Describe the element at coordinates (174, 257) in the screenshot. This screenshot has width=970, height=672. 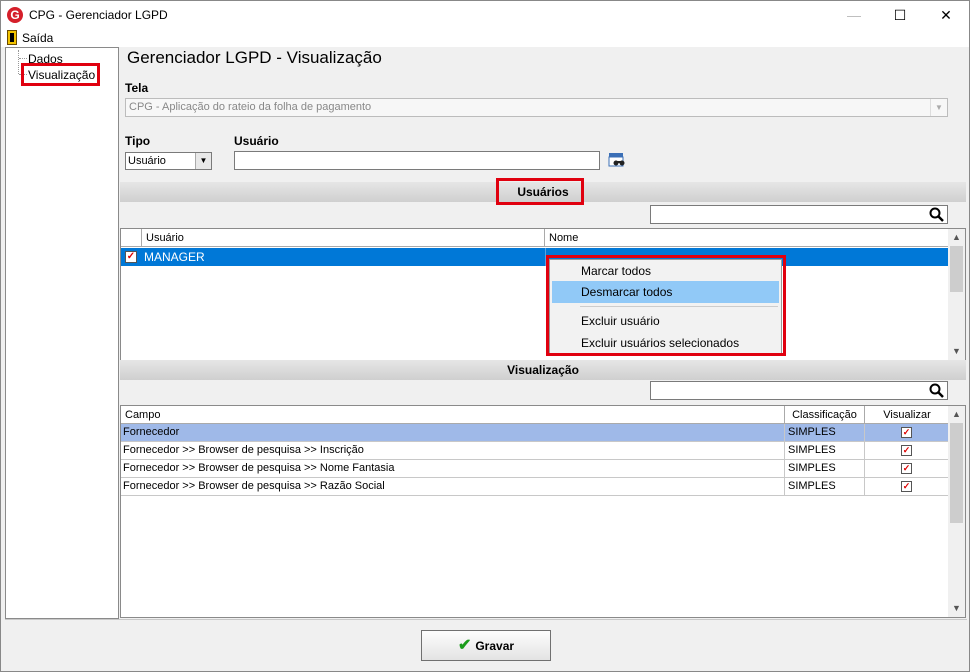
I see `usuario-cell: MANAGER` at that location.